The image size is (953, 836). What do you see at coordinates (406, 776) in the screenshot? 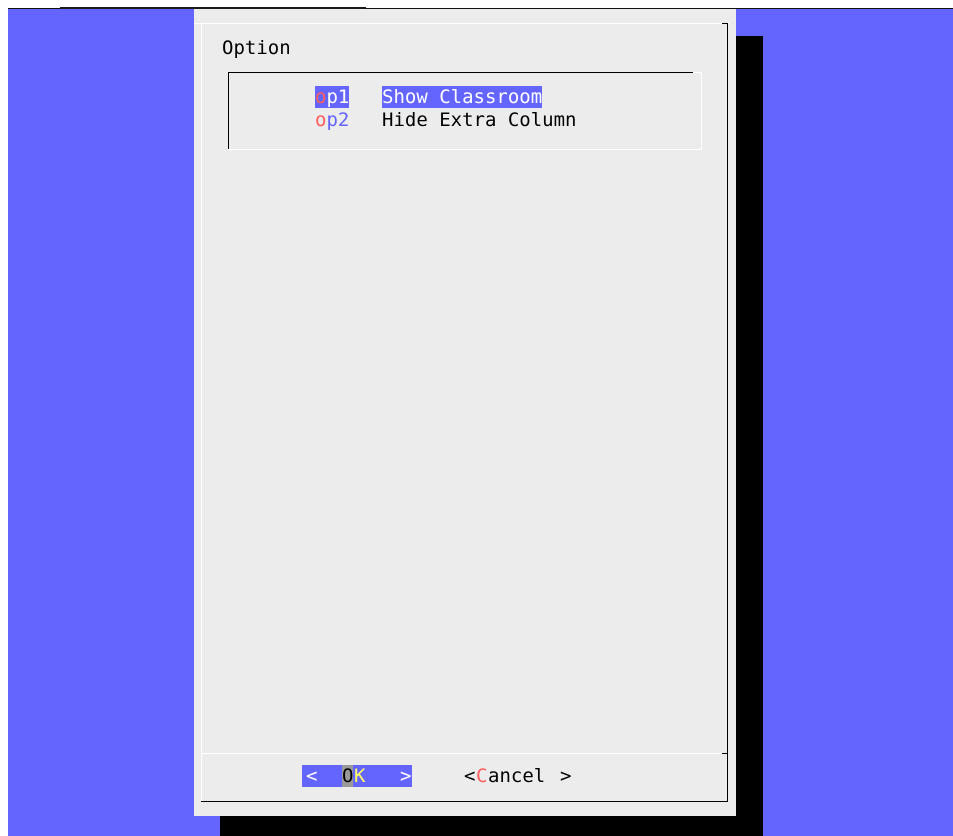
I see `ok-right-bracket: >` at bounding box center [406, 776].